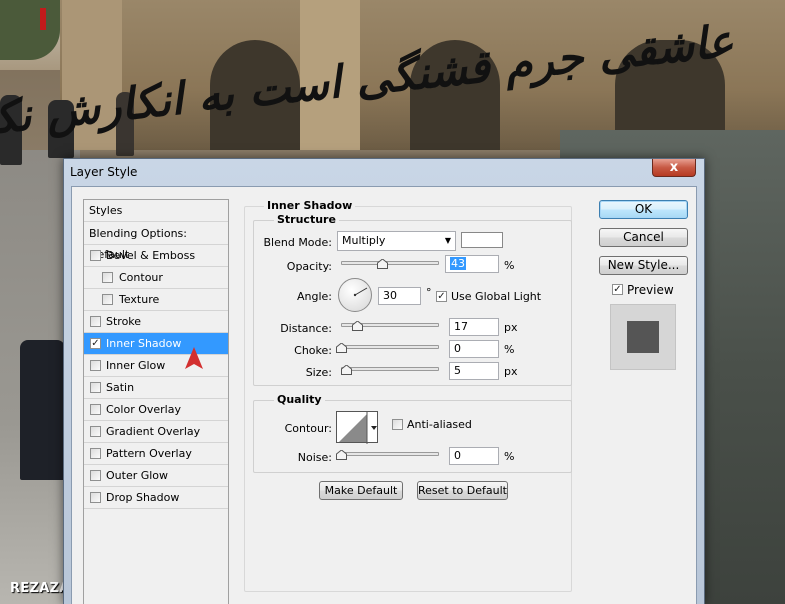  What do you see at coordinates (384, 172) in the screenshot?
I see `dialog-titlebar: Layer Style x` at bounding box center [384, 172].